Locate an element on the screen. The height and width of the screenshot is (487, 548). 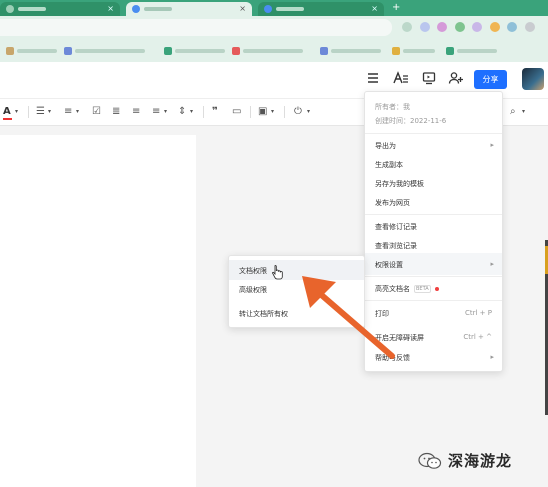
search-icon: ⌕ is located at coordinates (513, 112).